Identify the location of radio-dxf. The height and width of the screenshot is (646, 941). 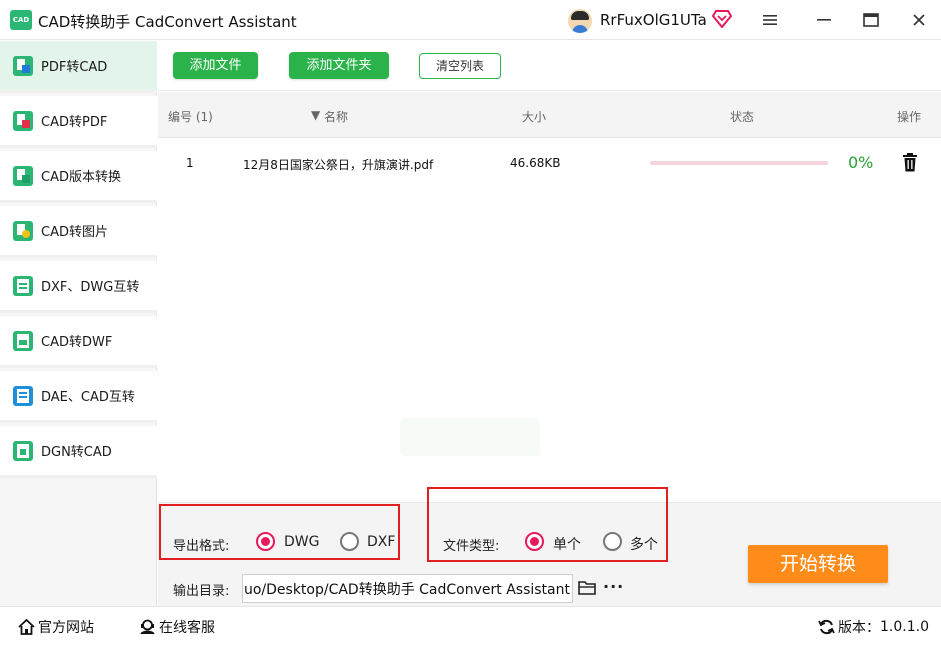
(349, 541).